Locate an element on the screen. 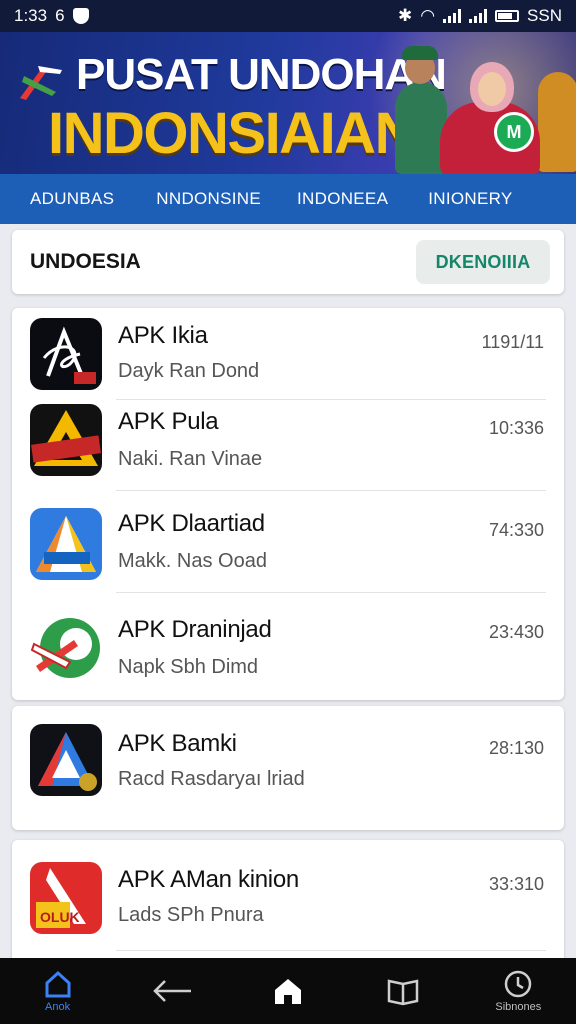  nav-main-home is located at coordinates (288, 991).